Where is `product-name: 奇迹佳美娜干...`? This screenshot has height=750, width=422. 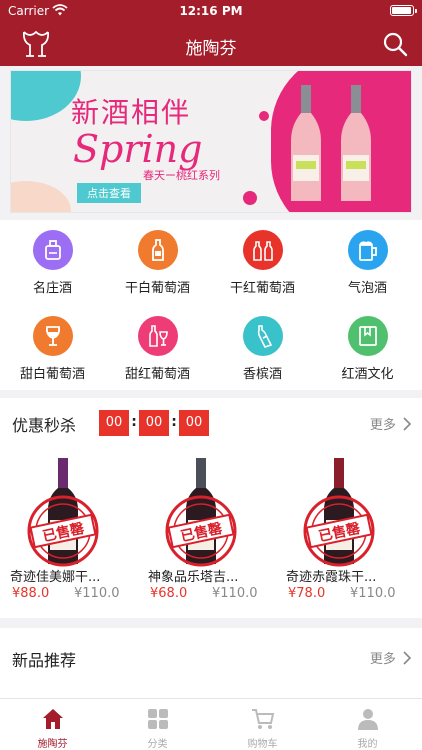 product-name: 奇迹佳美娜干... is located at coordinates (55, 577).